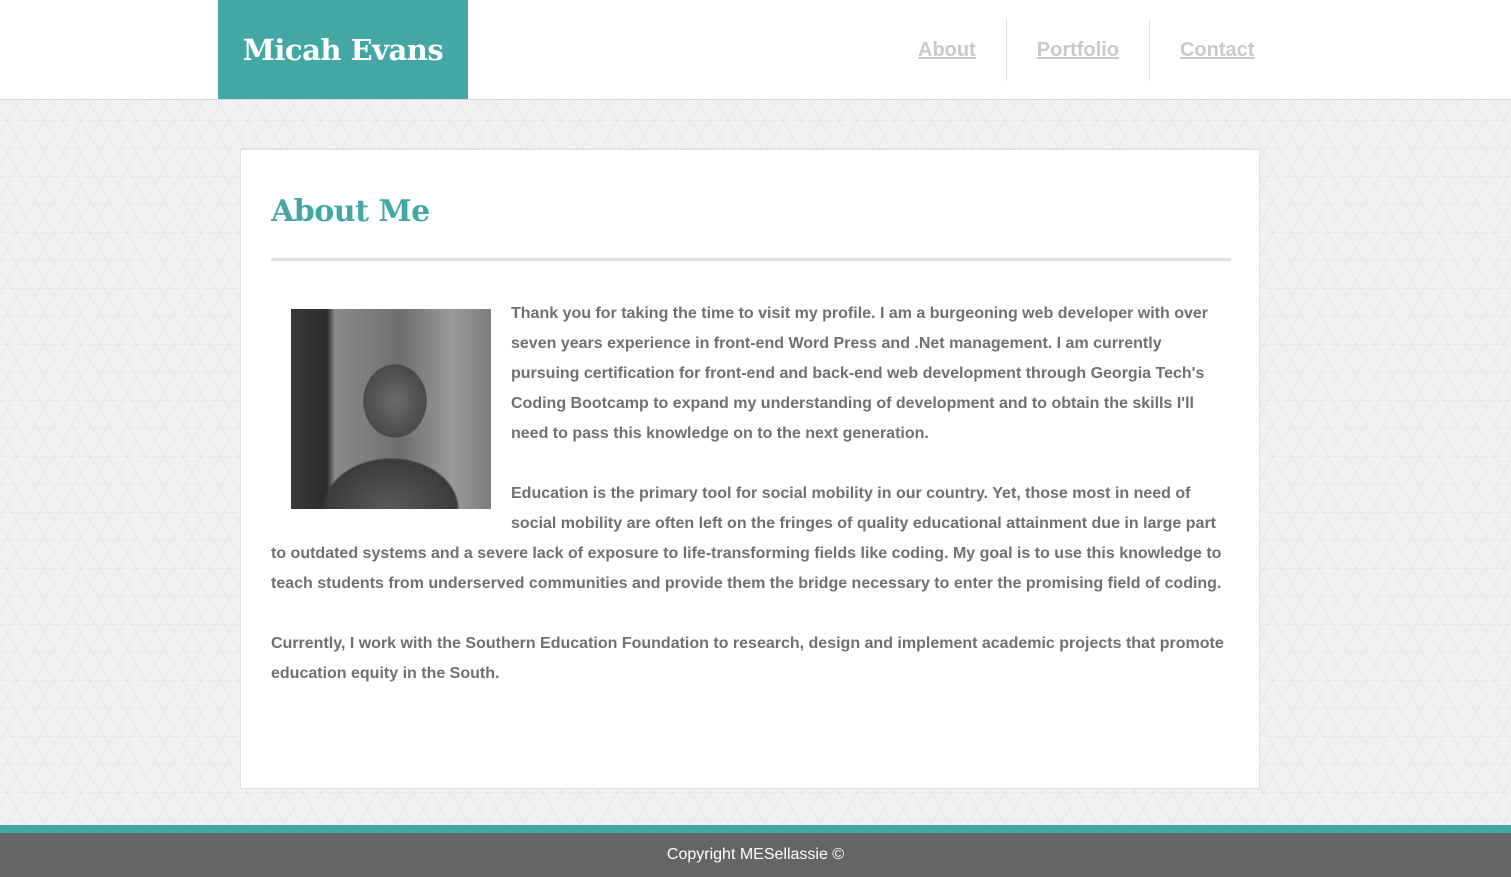  I want to click on site-footer: Copyright MESellassie ©, so click(755, 855).